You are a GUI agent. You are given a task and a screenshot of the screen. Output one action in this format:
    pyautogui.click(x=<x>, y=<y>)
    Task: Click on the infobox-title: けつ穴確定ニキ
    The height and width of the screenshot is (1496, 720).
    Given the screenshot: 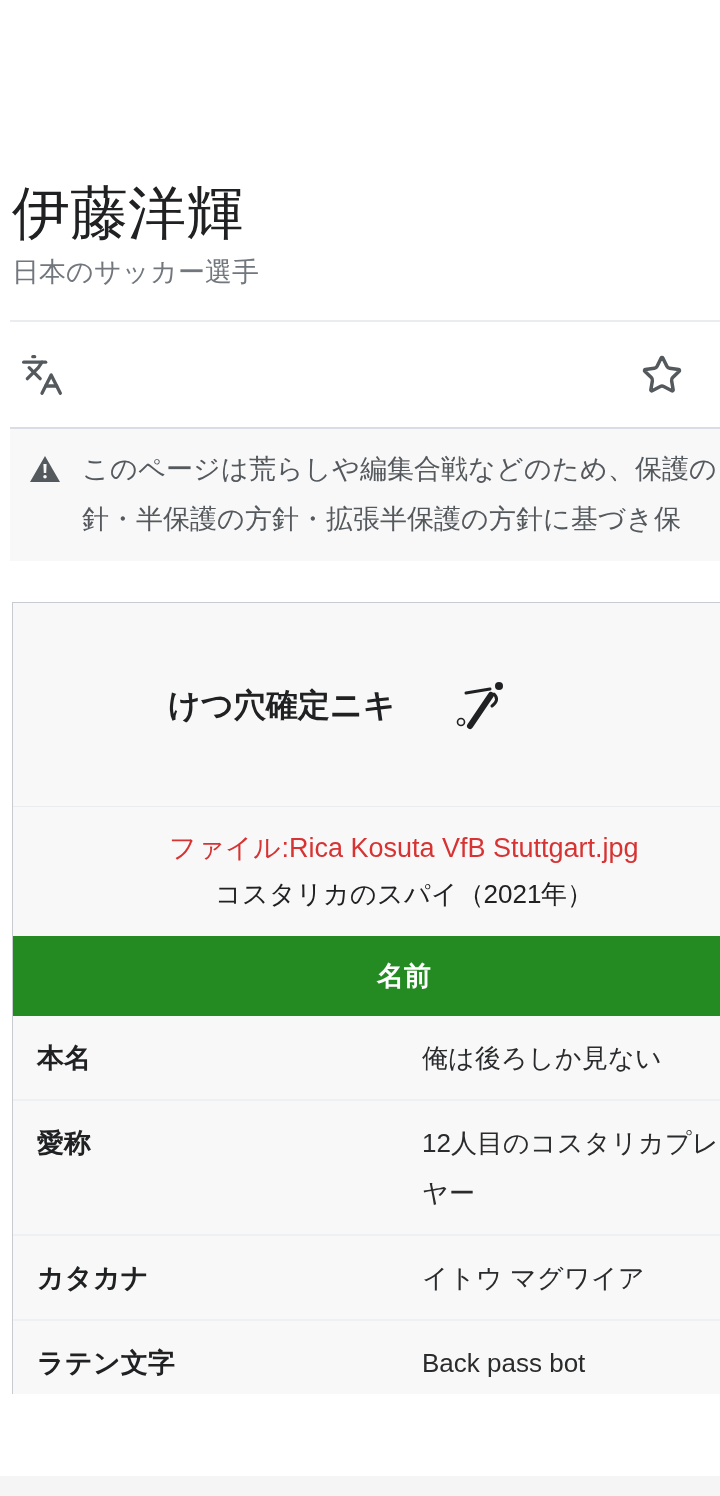 What is the action you would take?
    pyautogui.click(x=282, y=705)
    